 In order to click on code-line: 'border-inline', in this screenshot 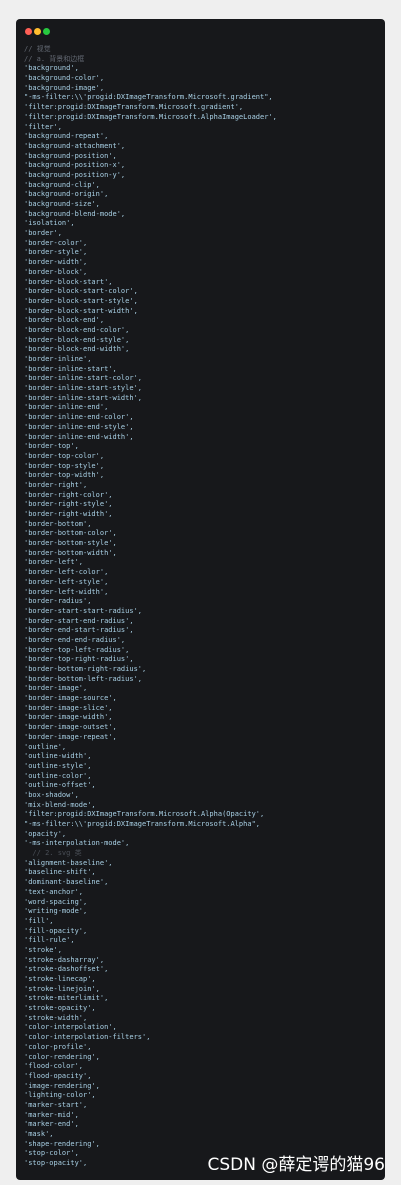, I will do `click(58, 359)`.